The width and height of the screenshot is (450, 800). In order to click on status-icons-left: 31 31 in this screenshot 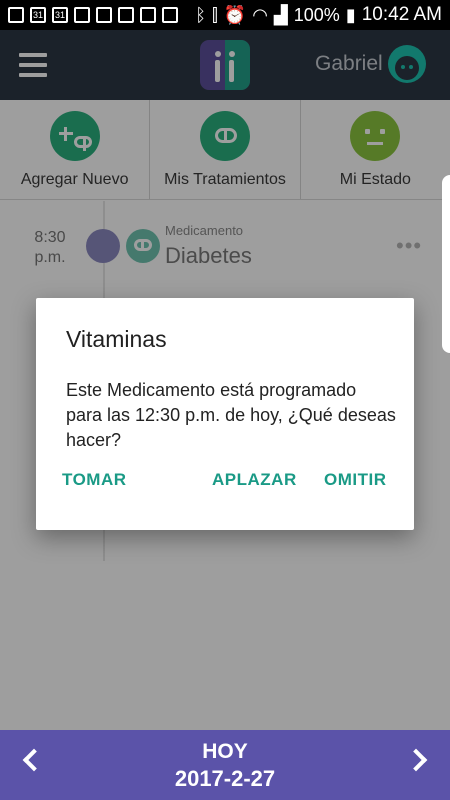, I will do `click(93, 15)`.